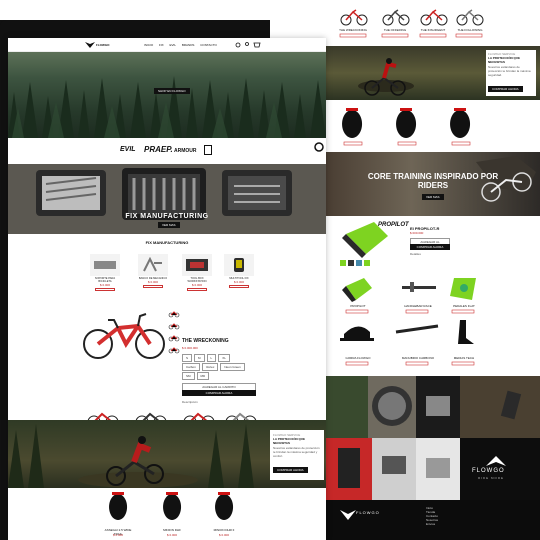 The height and width of the screenshot is (540, 540). Describe the element at coordinates (319, 147) in the screenshot. I see `chat-icon` at that location.